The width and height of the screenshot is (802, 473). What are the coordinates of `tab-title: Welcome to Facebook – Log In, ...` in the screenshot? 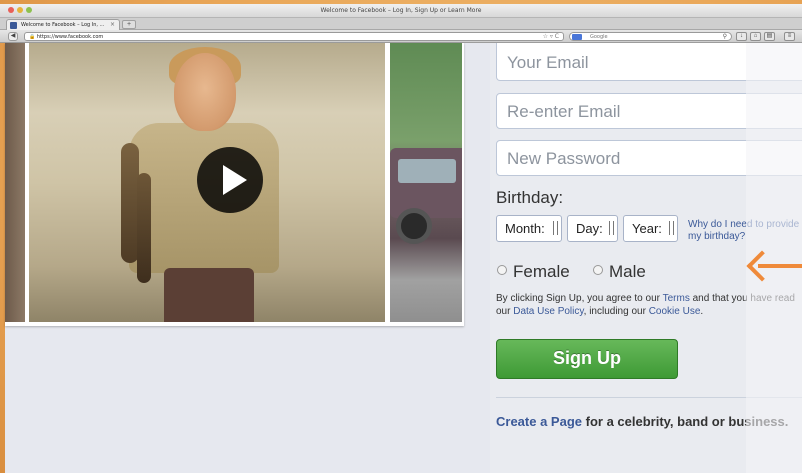 It's located at (63, 25).